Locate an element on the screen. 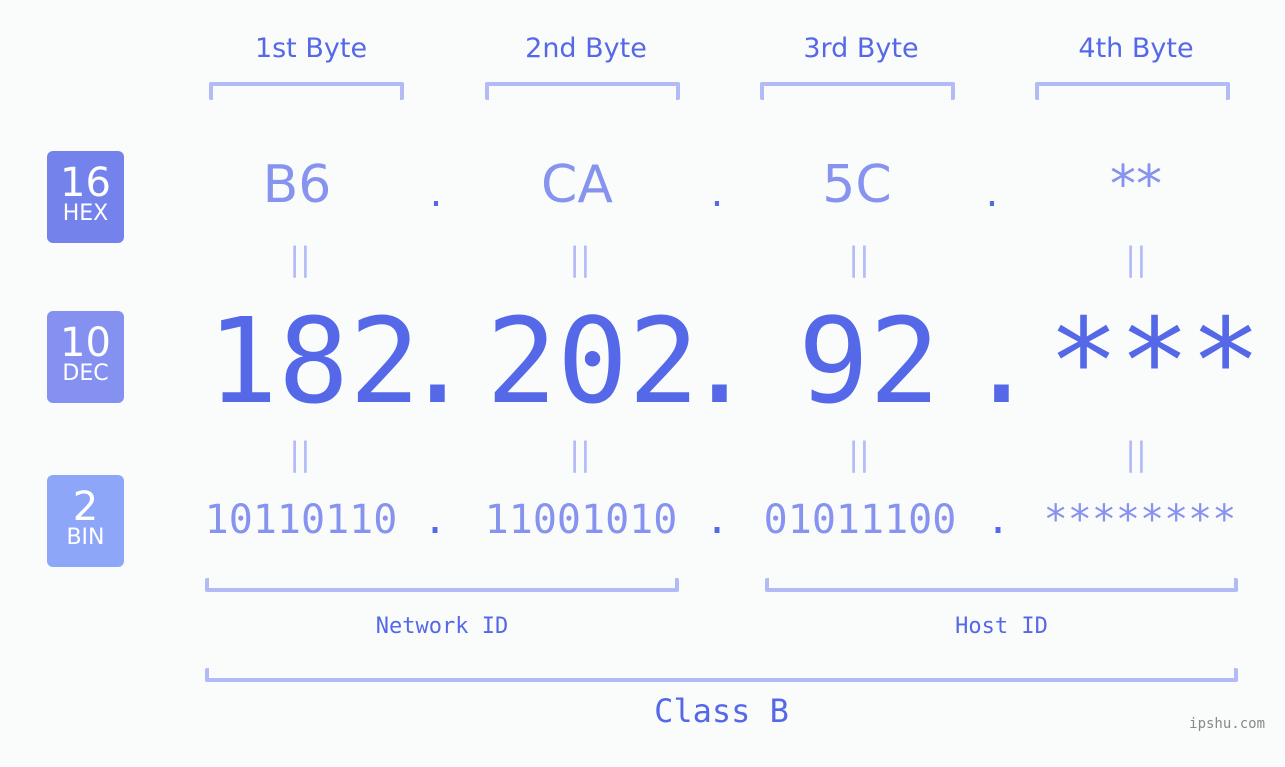 The width and height of the screenshot is (1285, 767). hex-badge-label: HEX is located at coordinates (85, 213).